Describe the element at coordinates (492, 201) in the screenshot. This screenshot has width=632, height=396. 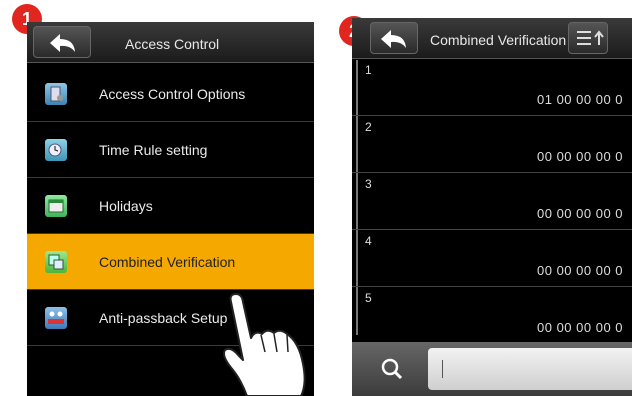
I see `list-item: 3 00 00 00 00 0` at that location.